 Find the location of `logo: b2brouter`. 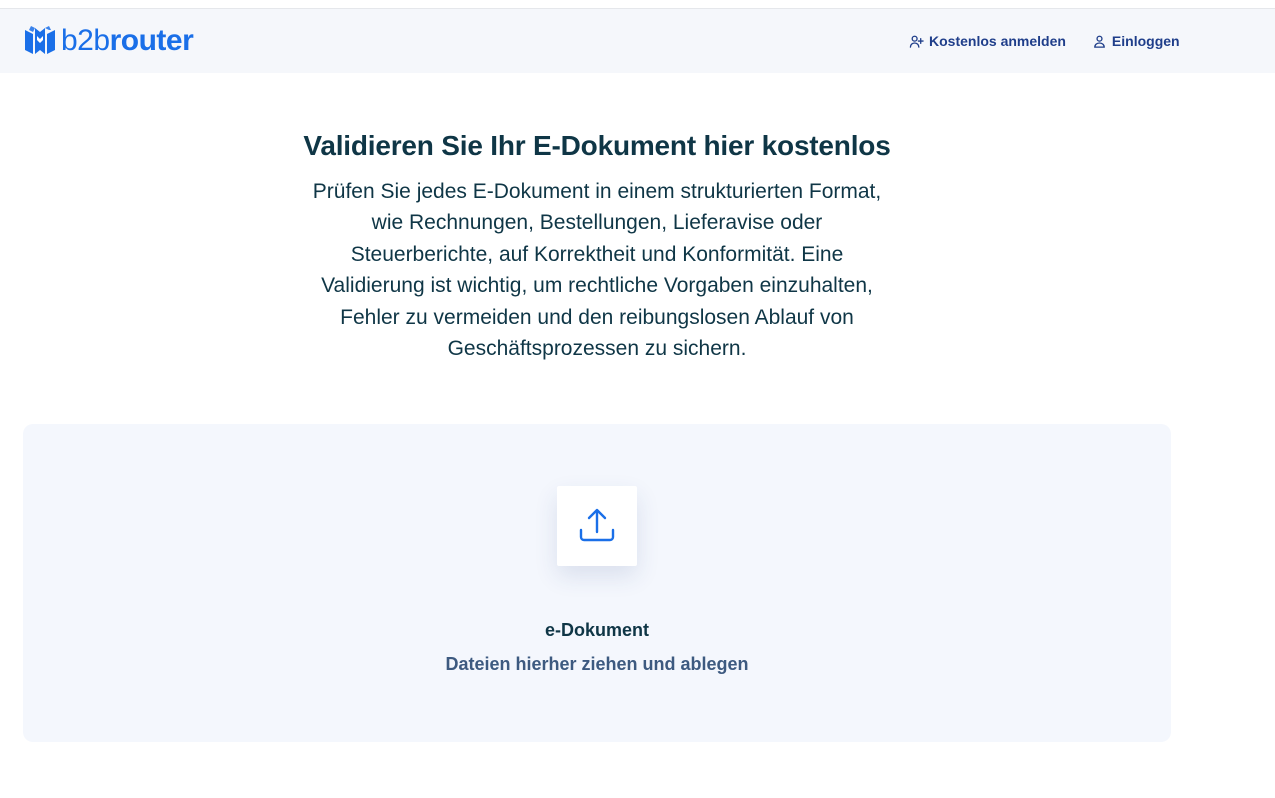

logo: b2brouter is located at coordinates (108, 41).